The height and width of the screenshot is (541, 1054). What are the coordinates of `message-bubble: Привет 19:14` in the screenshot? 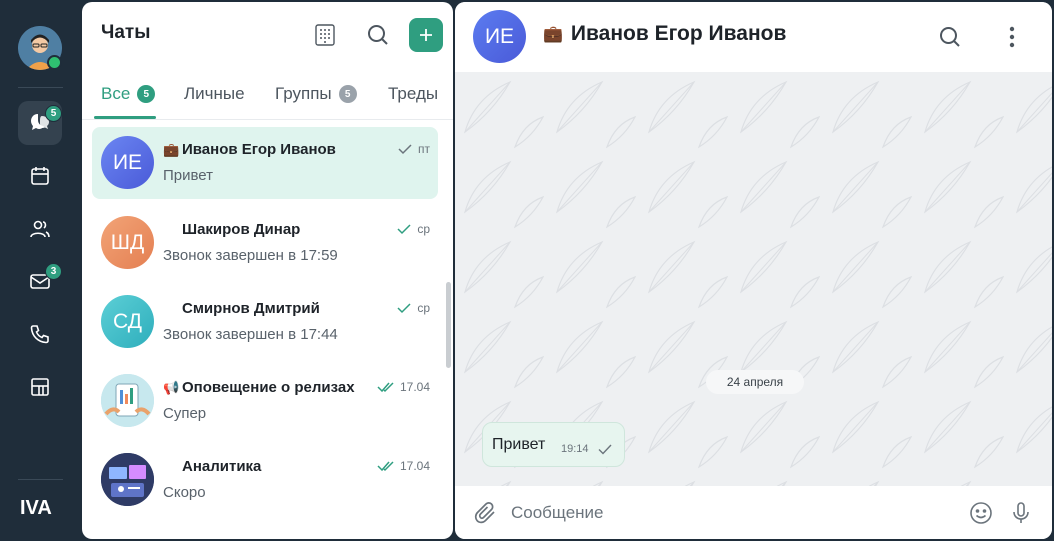 It's located at (553, 444).